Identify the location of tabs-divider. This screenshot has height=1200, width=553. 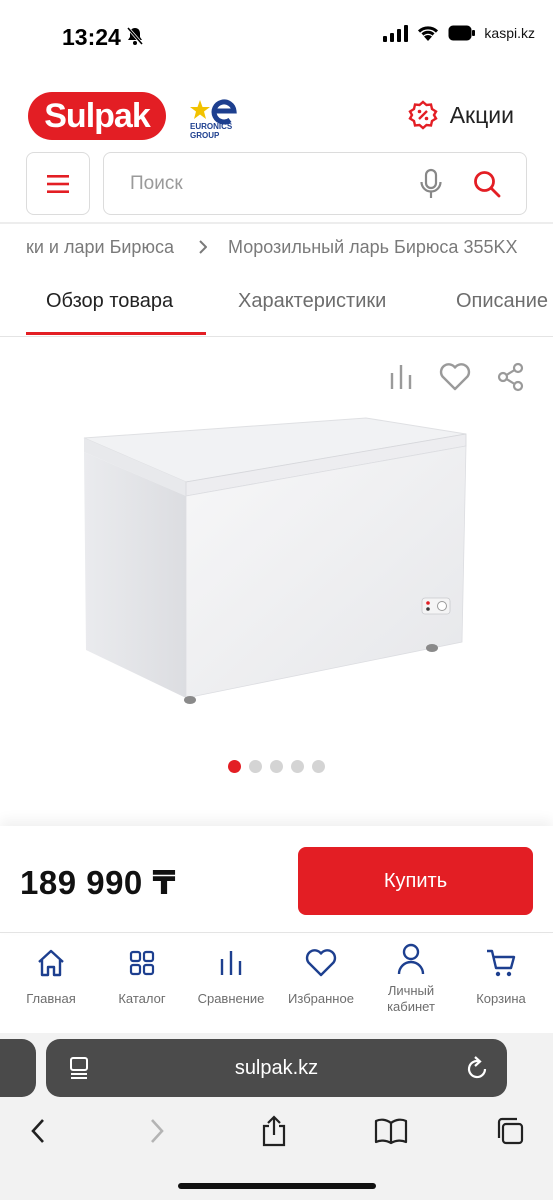
(276, 336).